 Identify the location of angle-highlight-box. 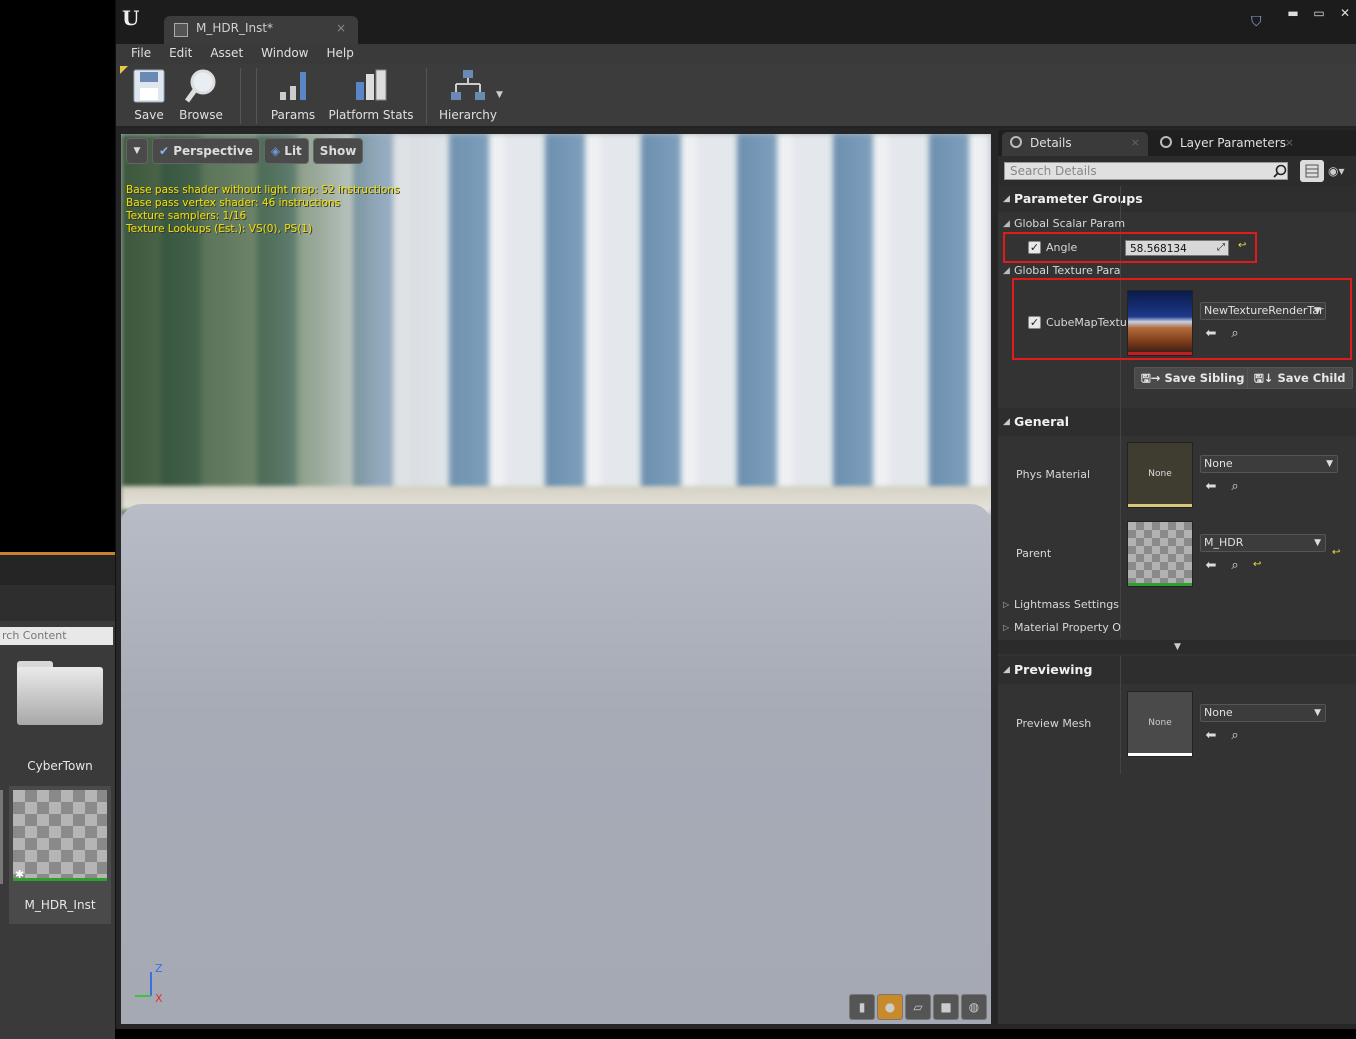
(1130, 247).